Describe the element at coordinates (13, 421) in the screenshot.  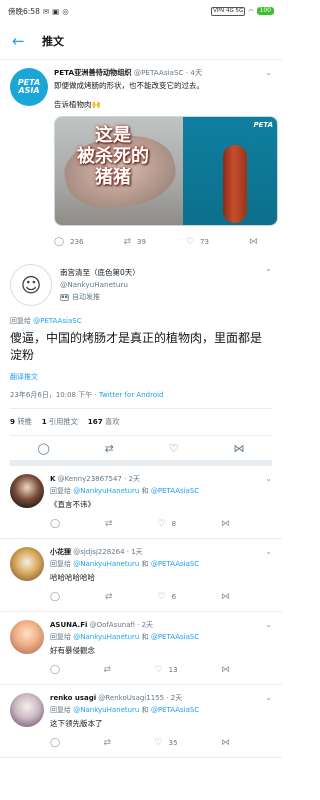
I see `retweets-count: 9` at that location.